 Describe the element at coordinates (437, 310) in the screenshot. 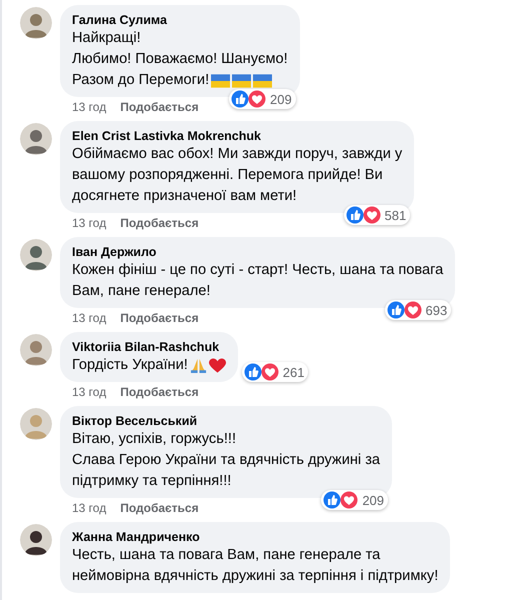

I see `reaction-count: 693` at that location.